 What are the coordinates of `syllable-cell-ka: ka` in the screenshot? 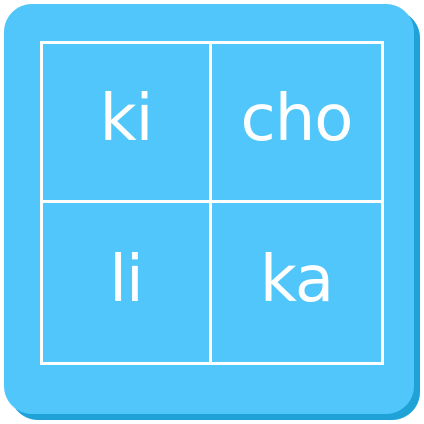 It's located at (296, 282).